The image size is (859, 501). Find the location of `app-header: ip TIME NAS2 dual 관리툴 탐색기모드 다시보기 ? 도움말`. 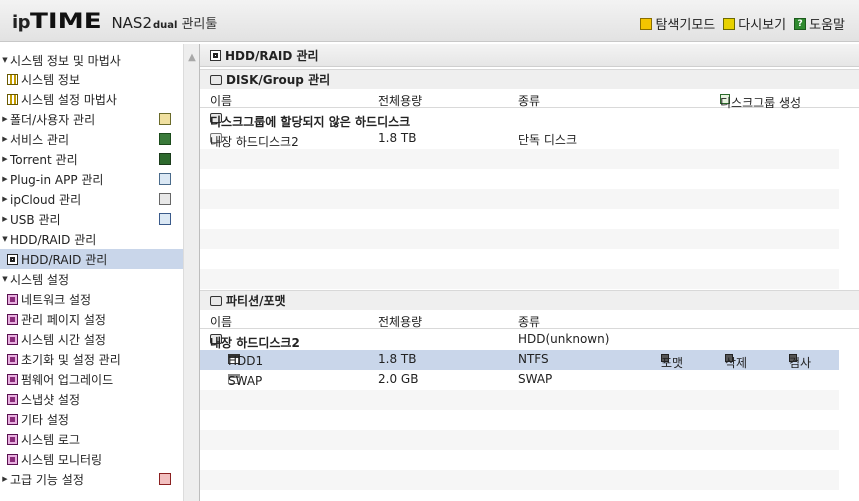

app-header: ip TIME NAS2 dual 관리툴 탐색기모드 다시보기 ? 도움말 is located at coordinates (429, 21).